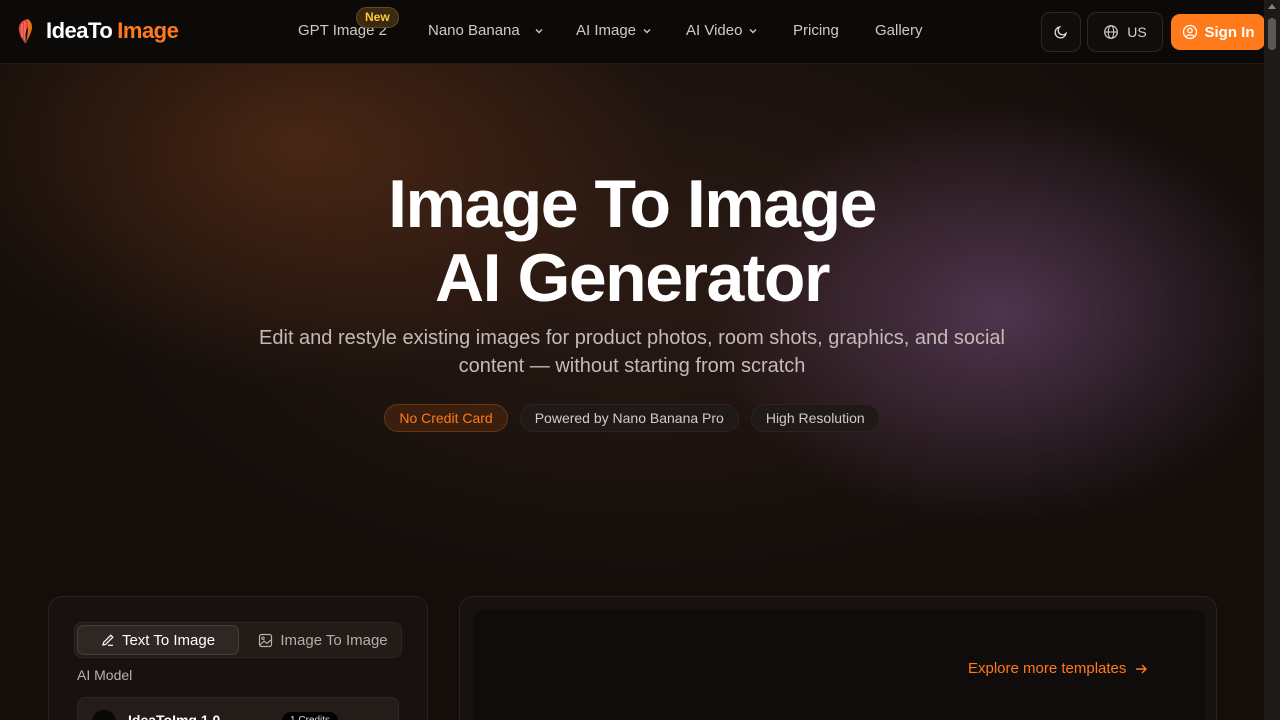  Describe the element at coordinates (815, 418) in the screenshot. I see `pill-high-resolution: High Resolution` at that location.